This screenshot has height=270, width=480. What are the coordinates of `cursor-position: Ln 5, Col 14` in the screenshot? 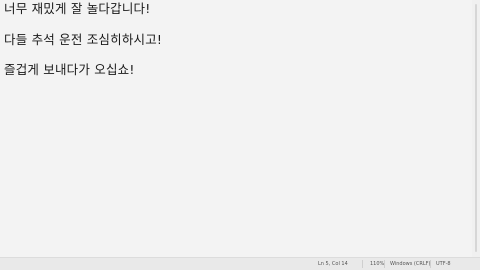 It's located at (333, 264).